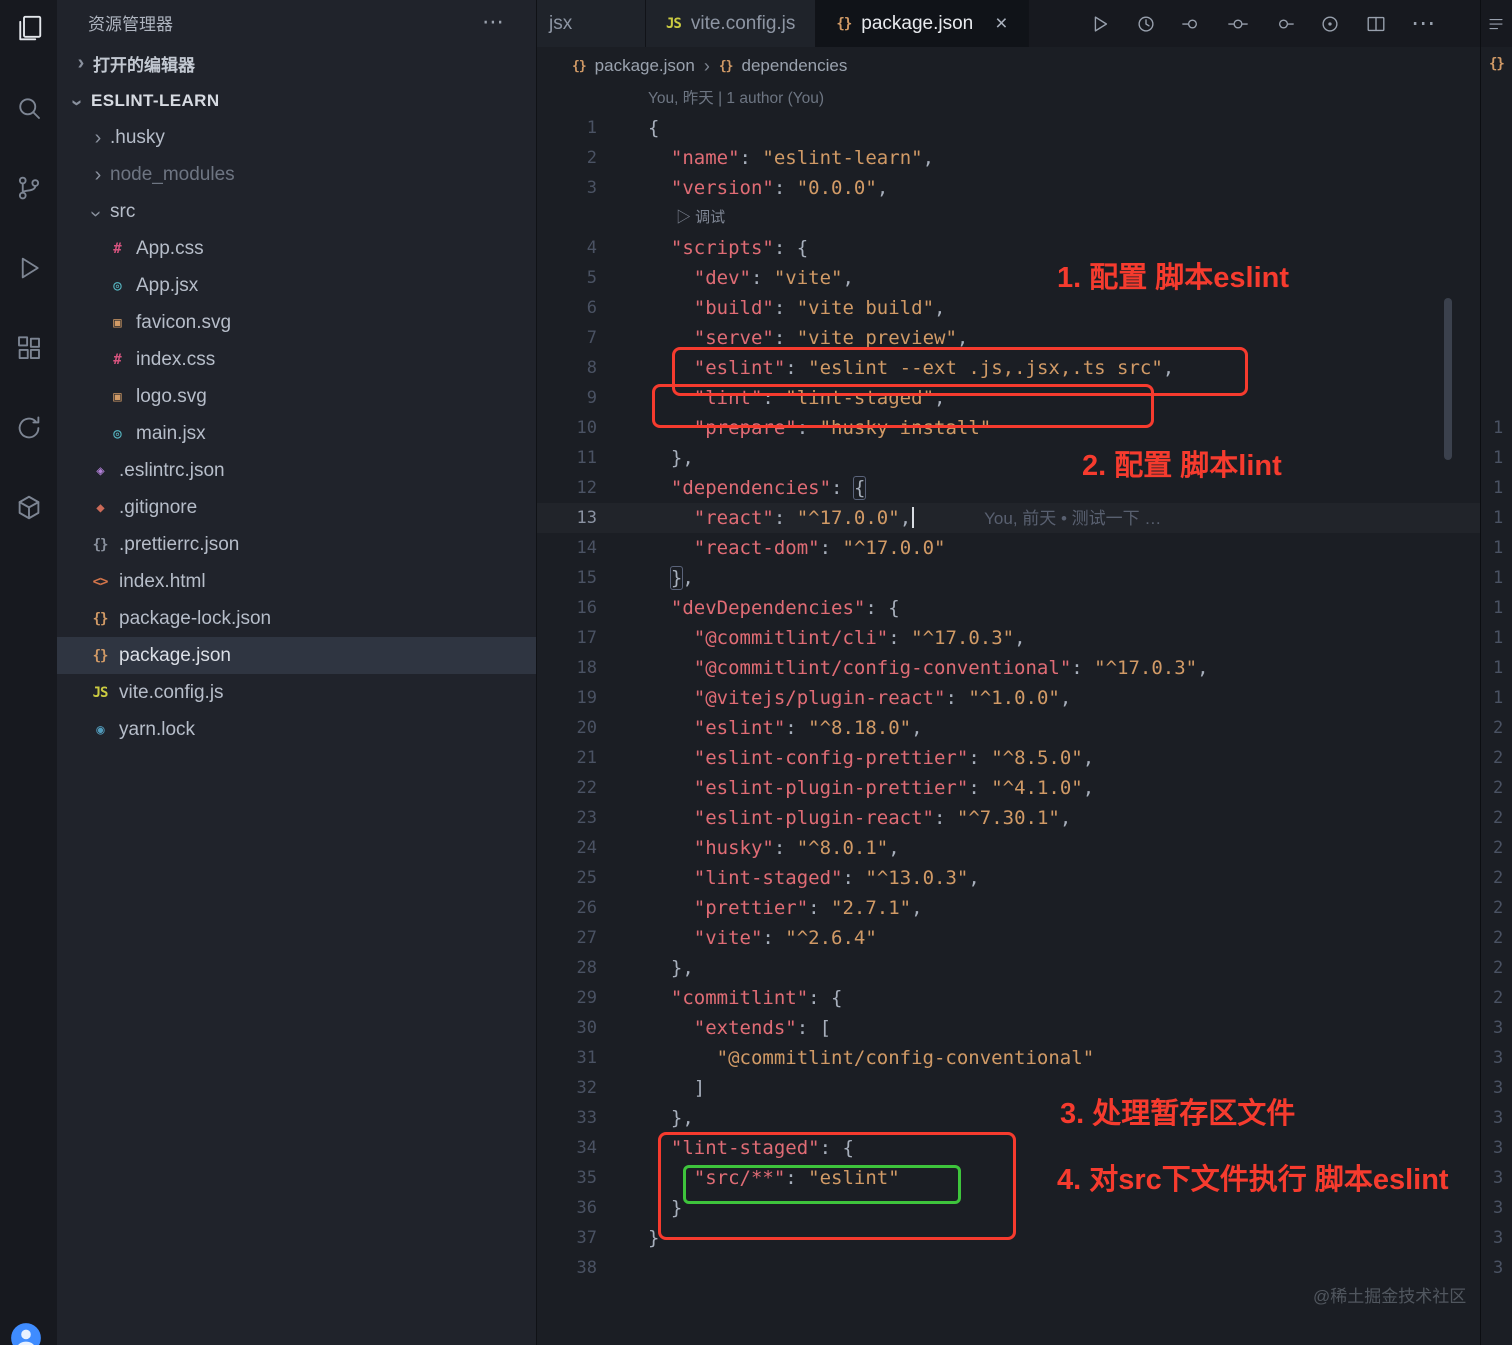  I want to click on code-line-34: 34 "lint-staged": {, so click(1024, 1148).